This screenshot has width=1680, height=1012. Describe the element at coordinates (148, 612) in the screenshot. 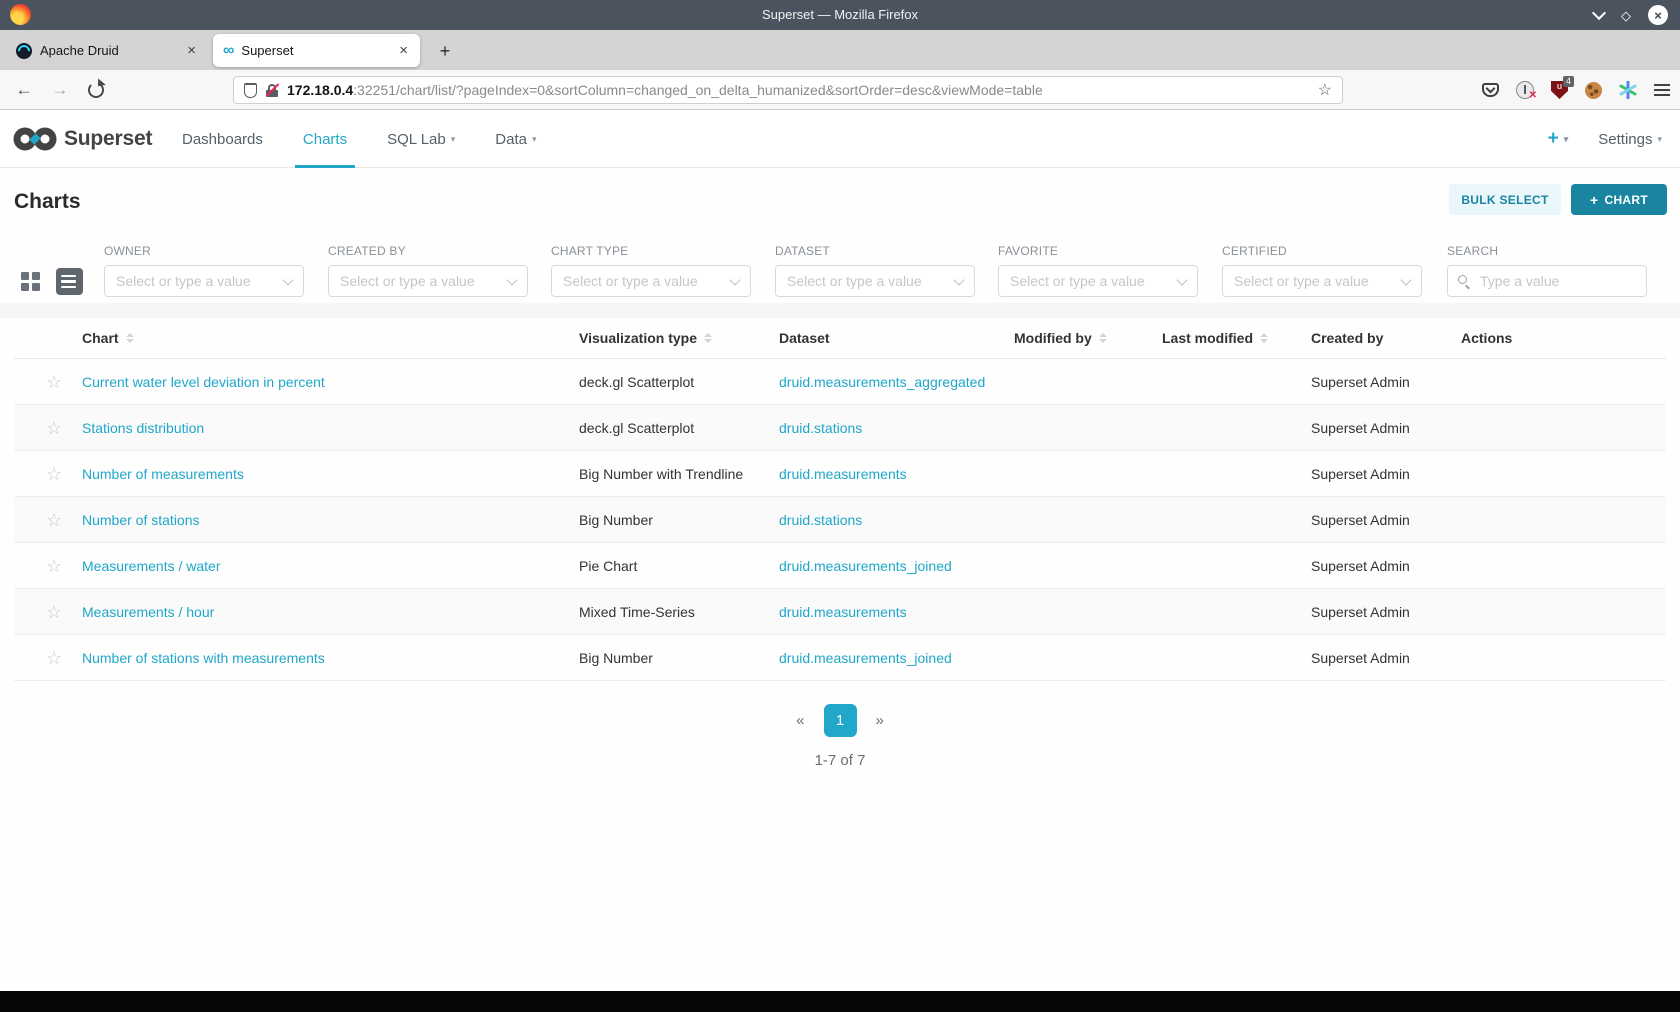

I see `chart-link: Measurements / hour` at that location.